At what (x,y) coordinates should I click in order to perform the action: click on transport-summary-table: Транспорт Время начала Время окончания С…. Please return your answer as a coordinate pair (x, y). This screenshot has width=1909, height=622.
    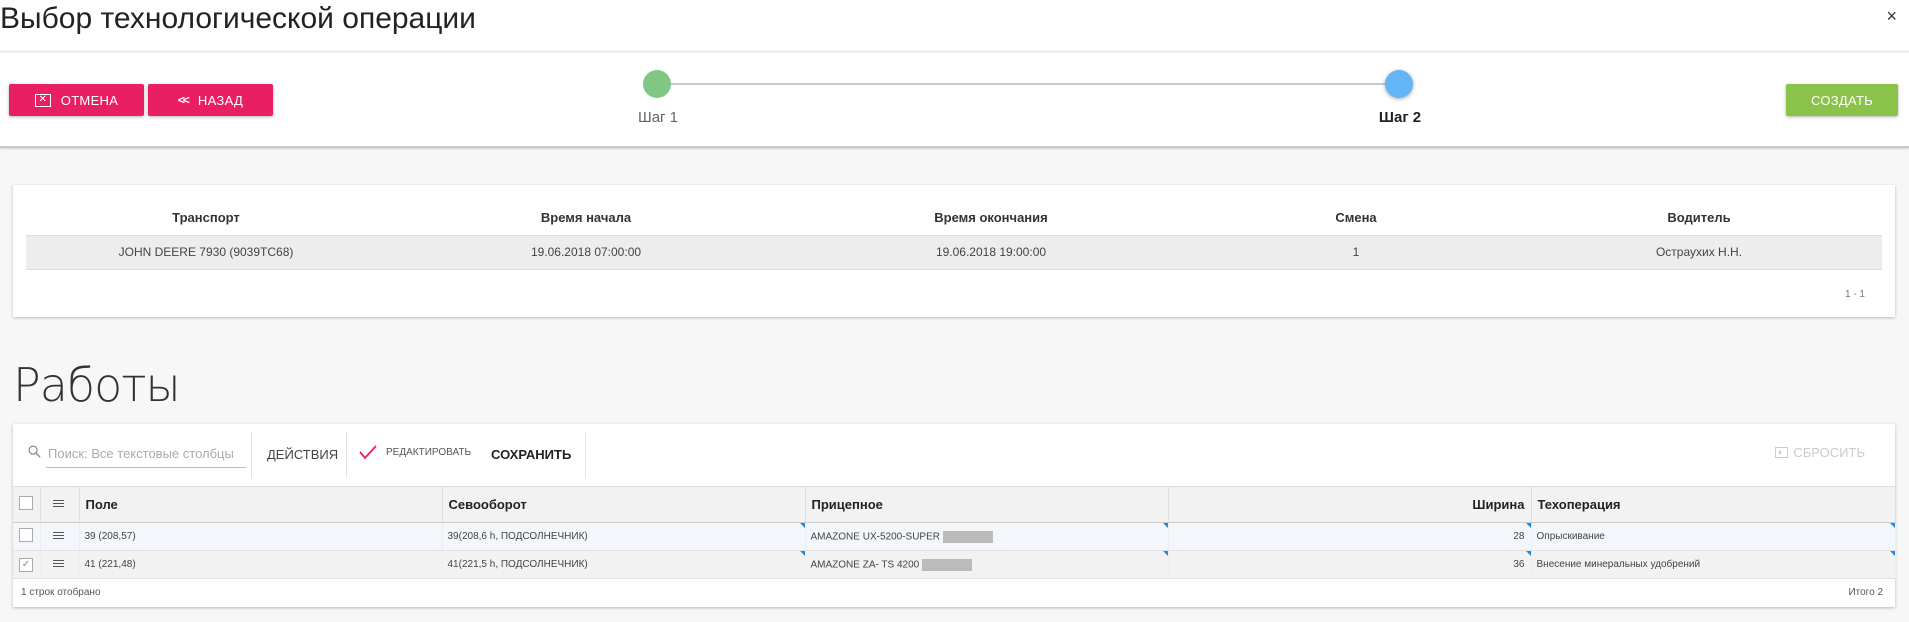
    Looking at the image, I should click on (954, 235).